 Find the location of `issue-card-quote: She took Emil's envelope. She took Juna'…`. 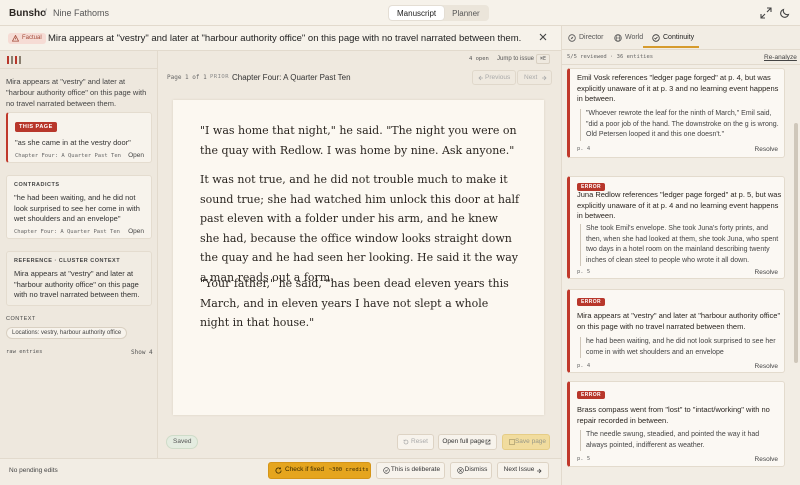

issue-card-quote: She took Emil's envelope. She took Juna'… is located at coordinates (680, 245).